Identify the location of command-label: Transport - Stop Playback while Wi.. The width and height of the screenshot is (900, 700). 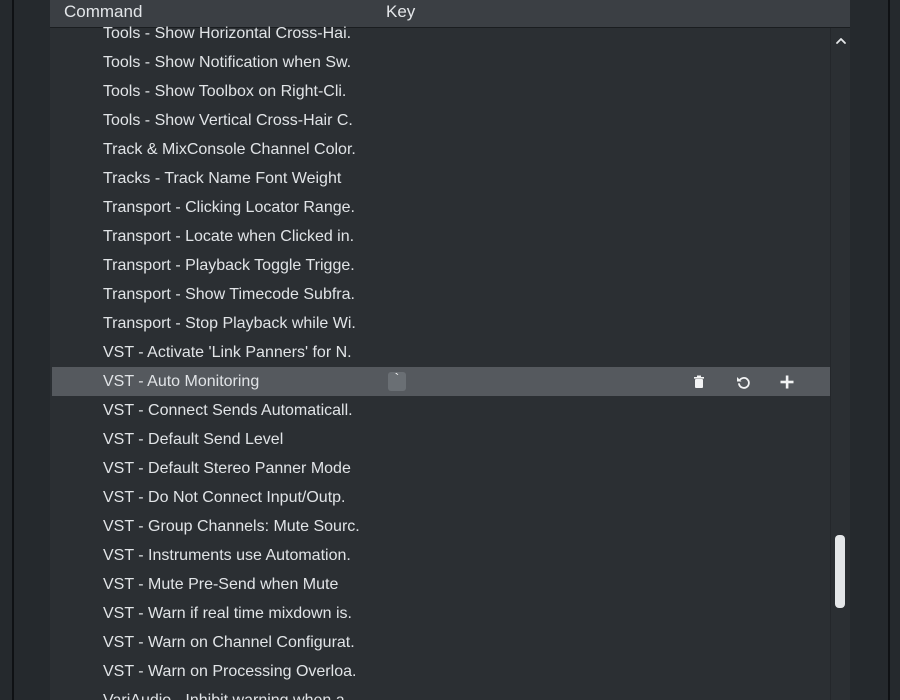
(229, 323).